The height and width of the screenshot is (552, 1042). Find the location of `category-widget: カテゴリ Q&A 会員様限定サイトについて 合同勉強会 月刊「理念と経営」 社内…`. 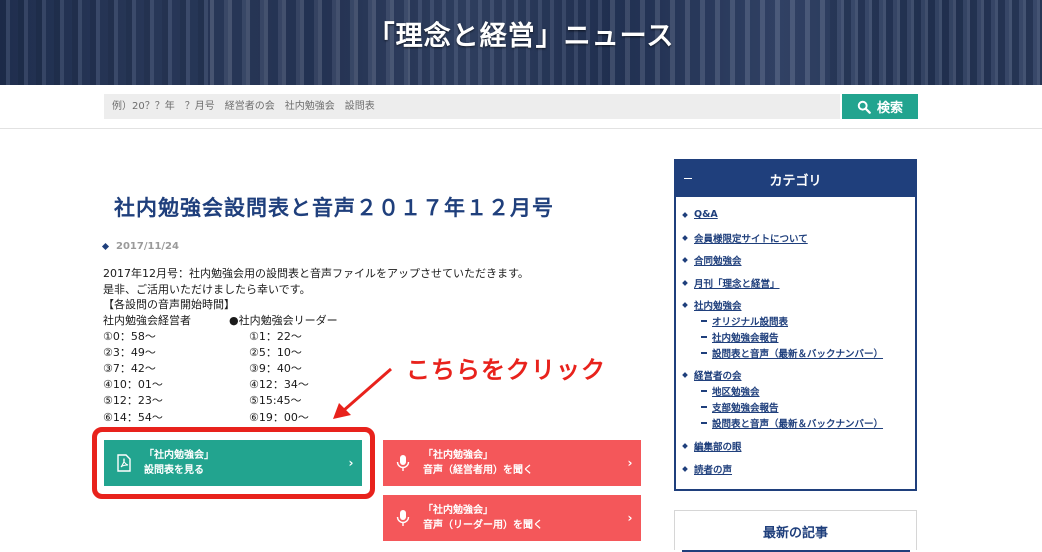

category-widget: カテゴリ Q&A 会員様限定サイトについて 合同勉強会 月刊「理念と経営」 社内… is located at coordinates (795, 325).